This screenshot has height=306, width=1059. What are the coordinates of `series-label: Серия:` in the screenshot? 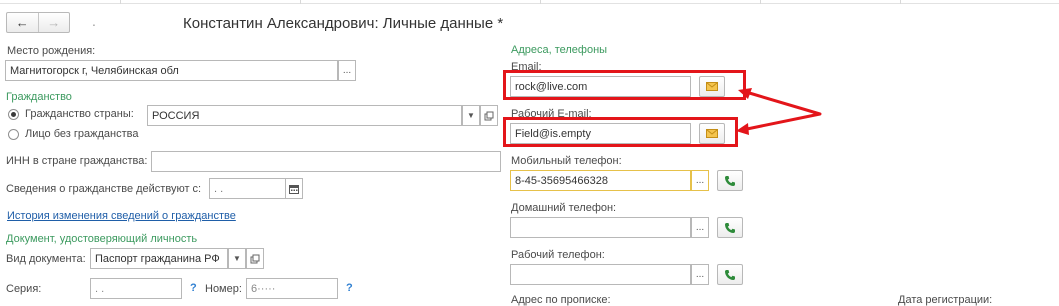 It's located at (24, 289).